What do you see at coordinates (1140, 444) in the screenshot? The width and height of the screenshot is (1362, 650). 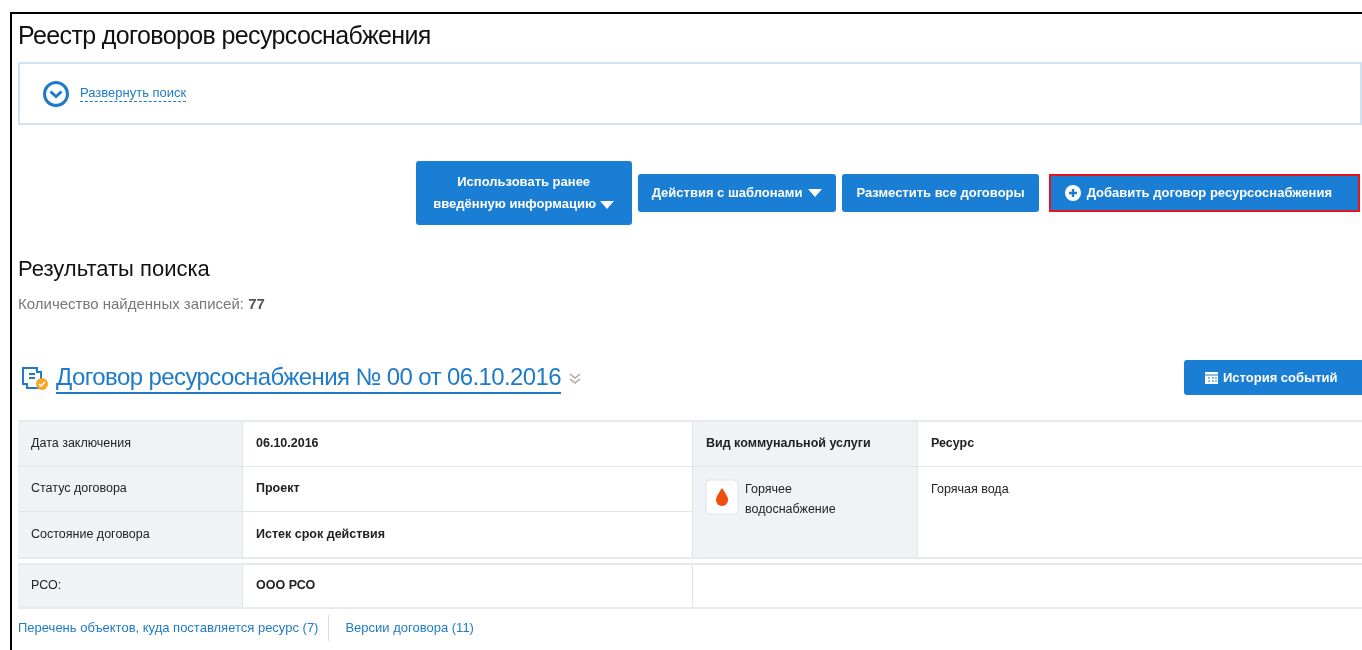 I see `column-header: Ресурс` at bounding box center [1140, 444].